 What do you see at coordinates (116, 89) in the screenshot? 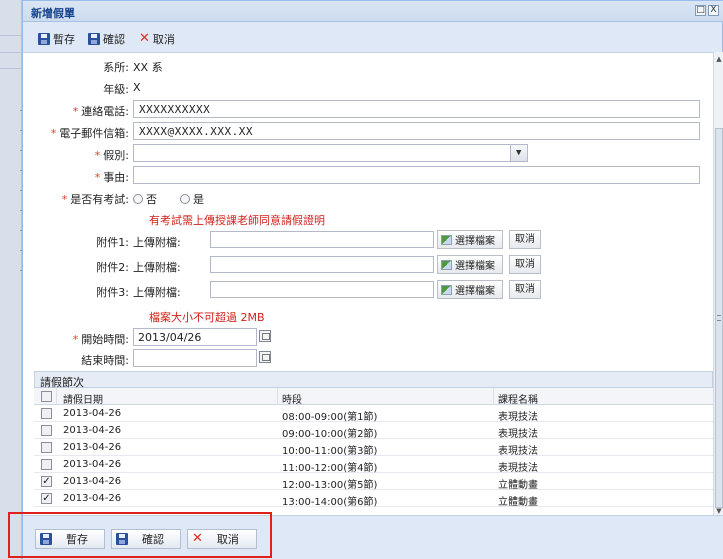
I see `grade-label: 年級:` at bounding box center [116, 89].